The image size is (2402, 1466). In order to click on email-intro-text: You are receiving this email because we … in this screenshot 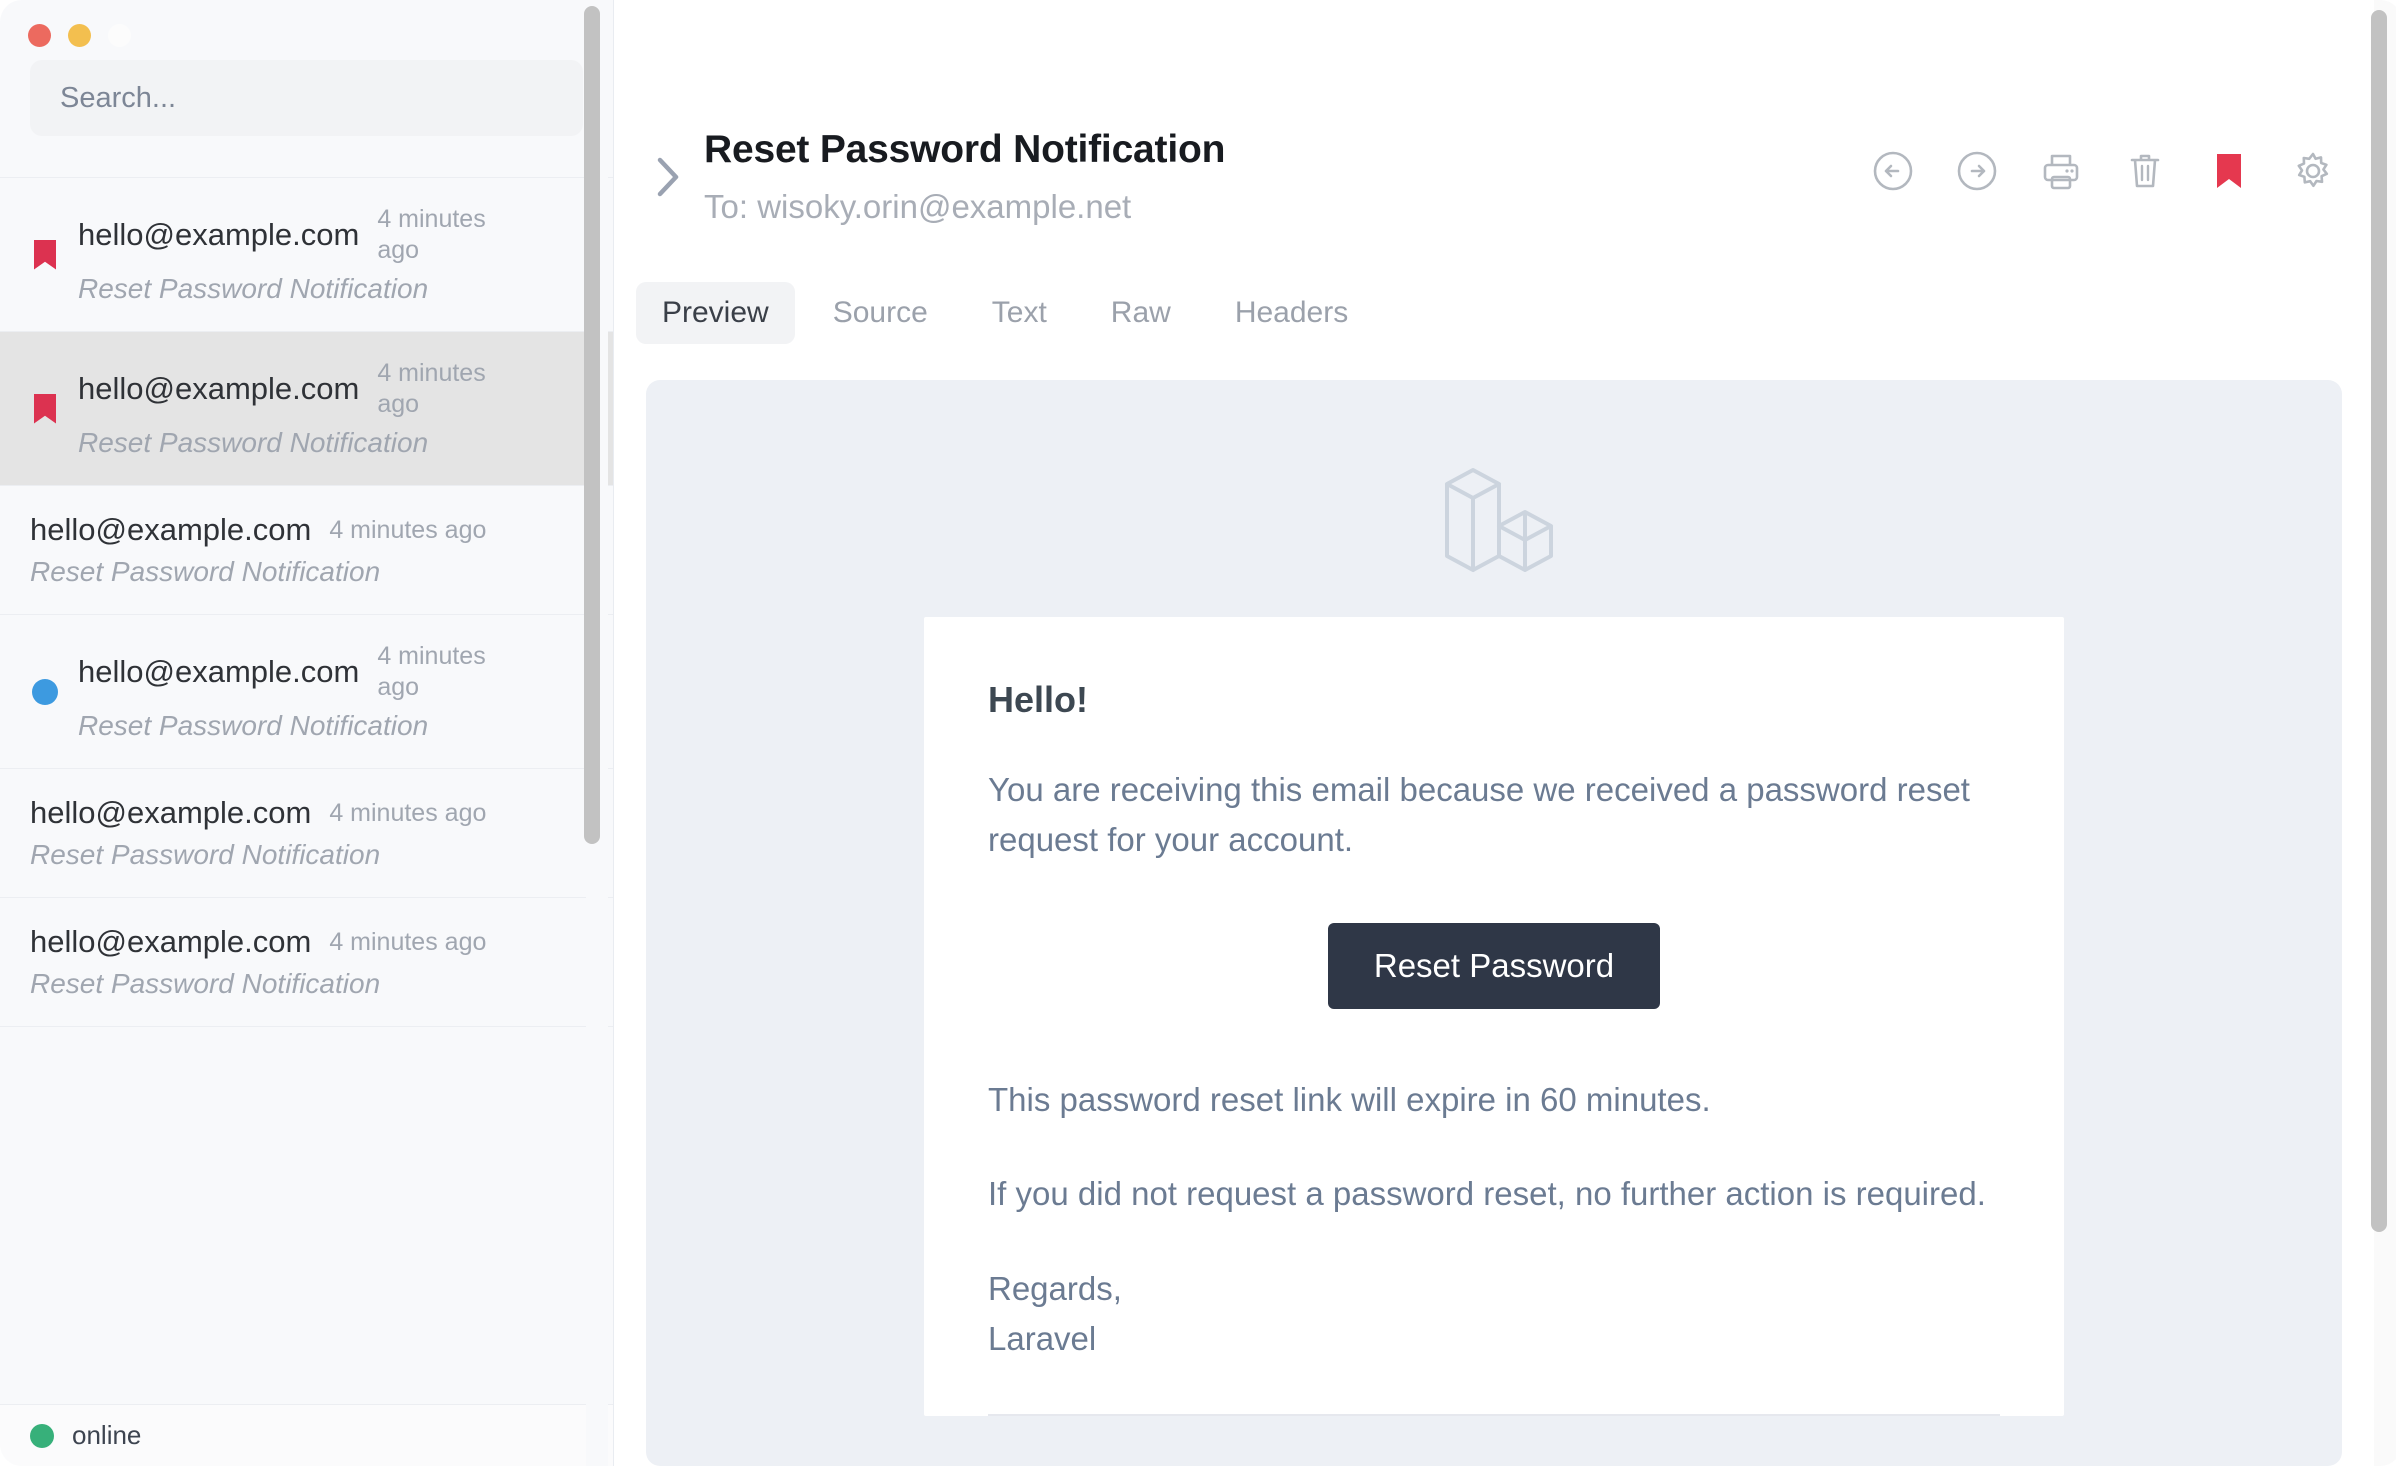, I will do `click(1479, 815)`.